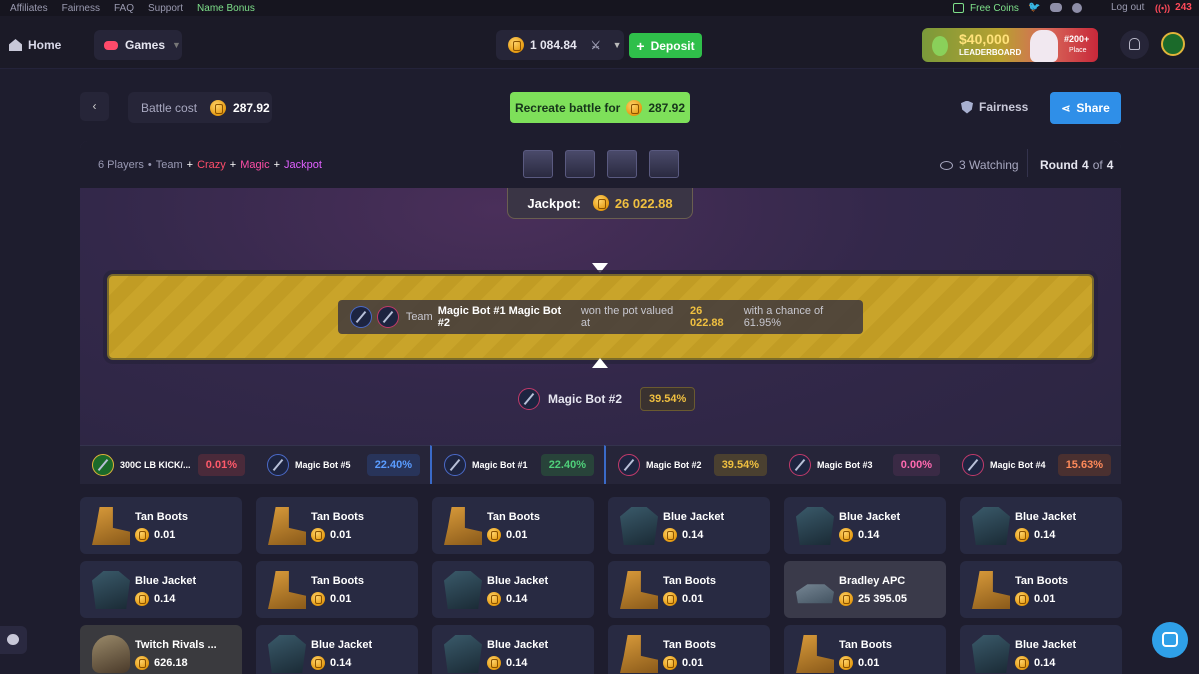  Describe the element at coordinates (35, 45) in the screenshot. I see `home-nav: Home` at that location.